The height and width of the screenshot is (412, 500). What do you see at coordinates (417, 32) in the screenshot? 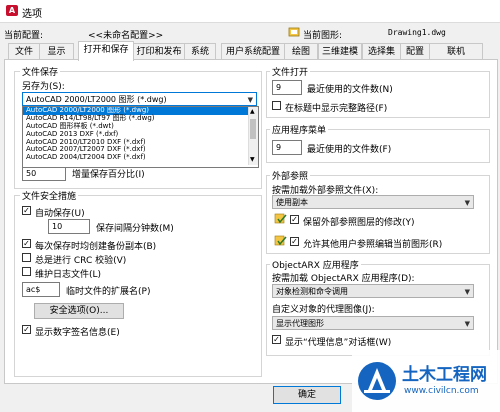
I see `current-drawing-value: Drawing1.dwg` at bounding box center [417, 32].